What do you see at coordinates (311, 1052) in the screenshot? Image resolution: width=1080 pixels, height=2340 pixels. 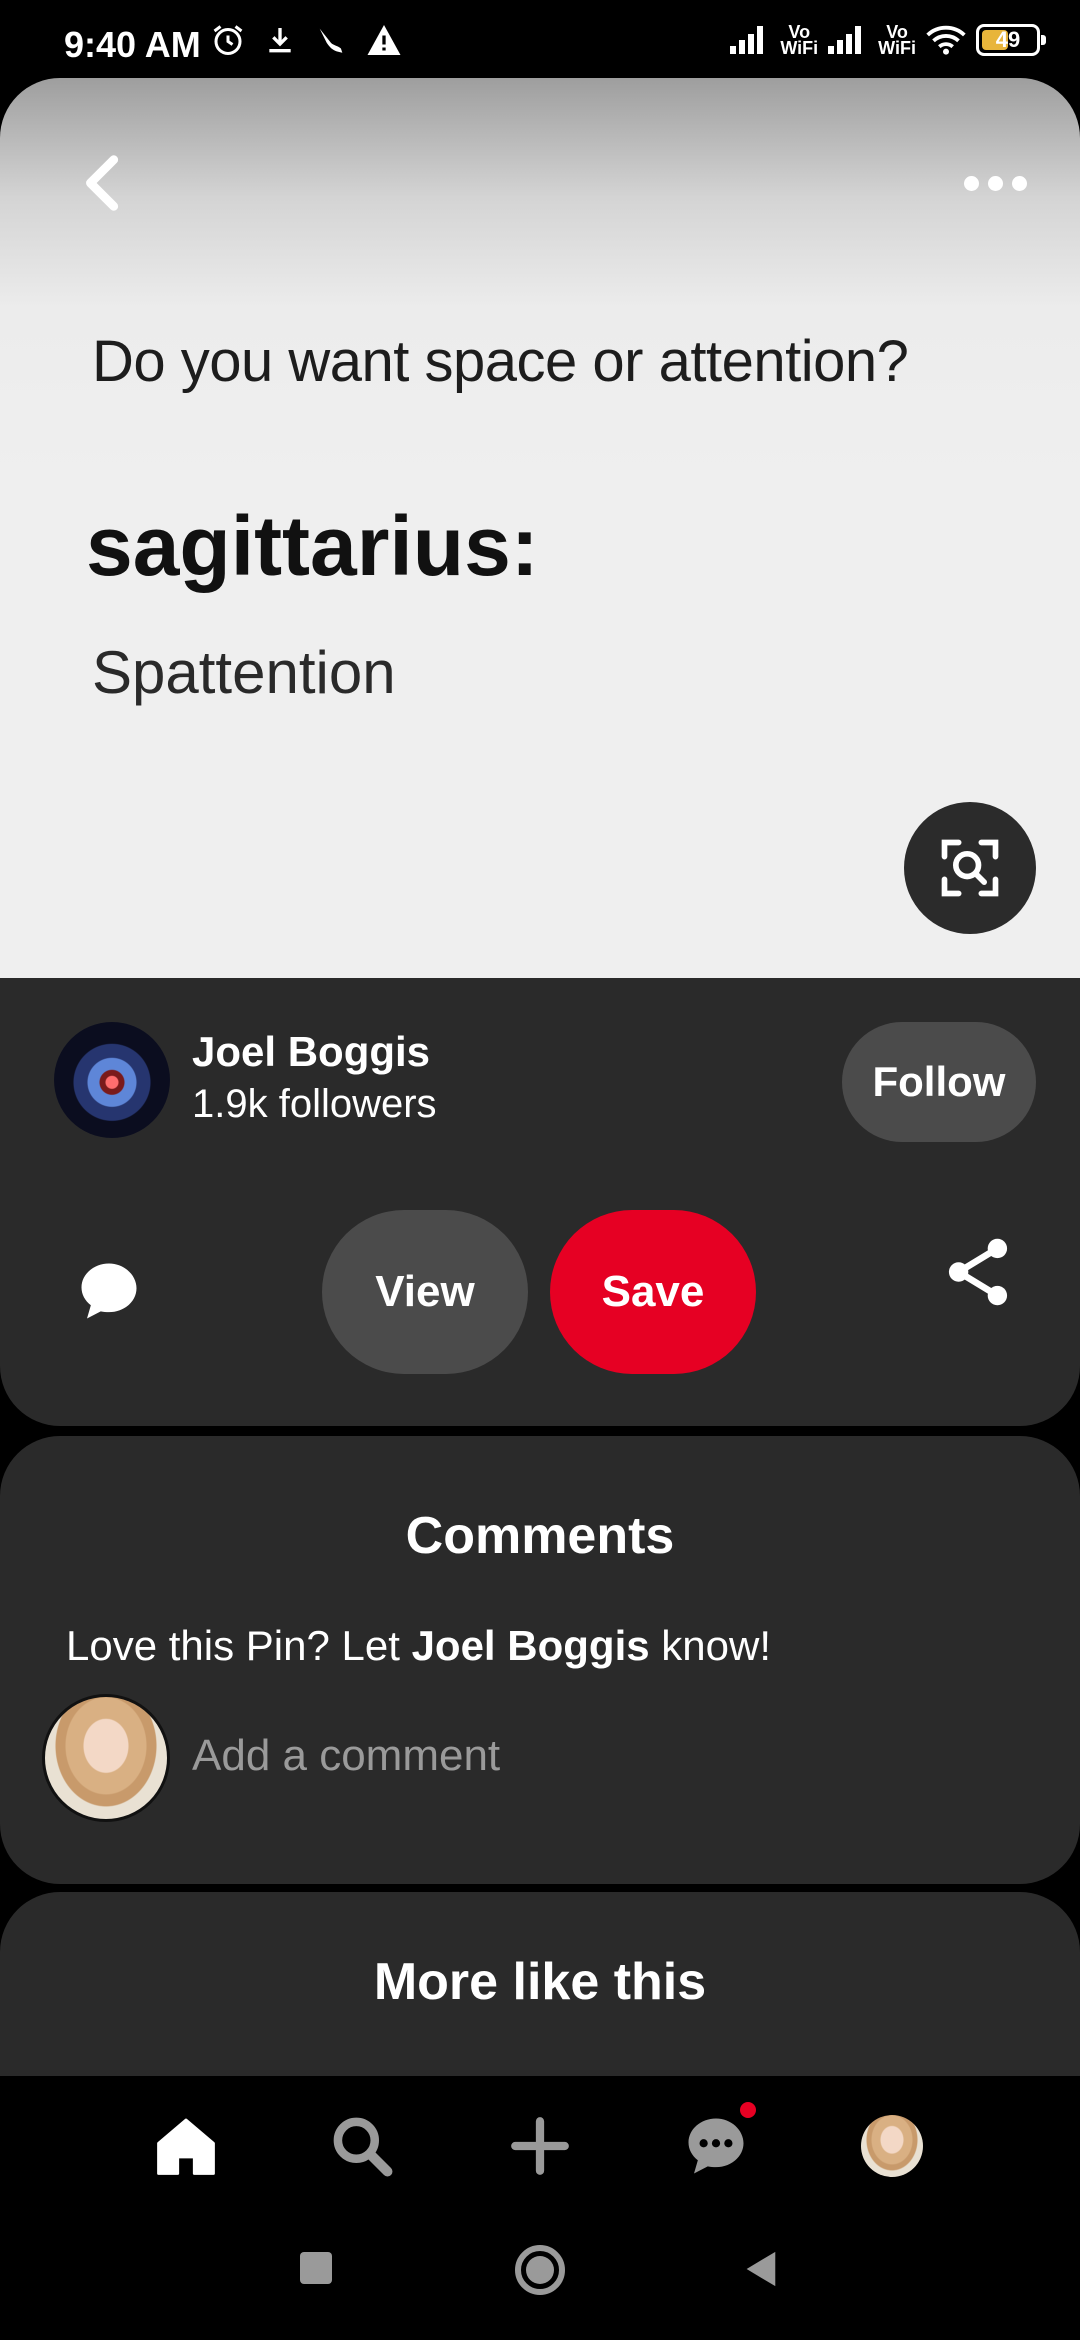 I see `creator-name: Joel Boggis` at bounding box center [311, 1052].